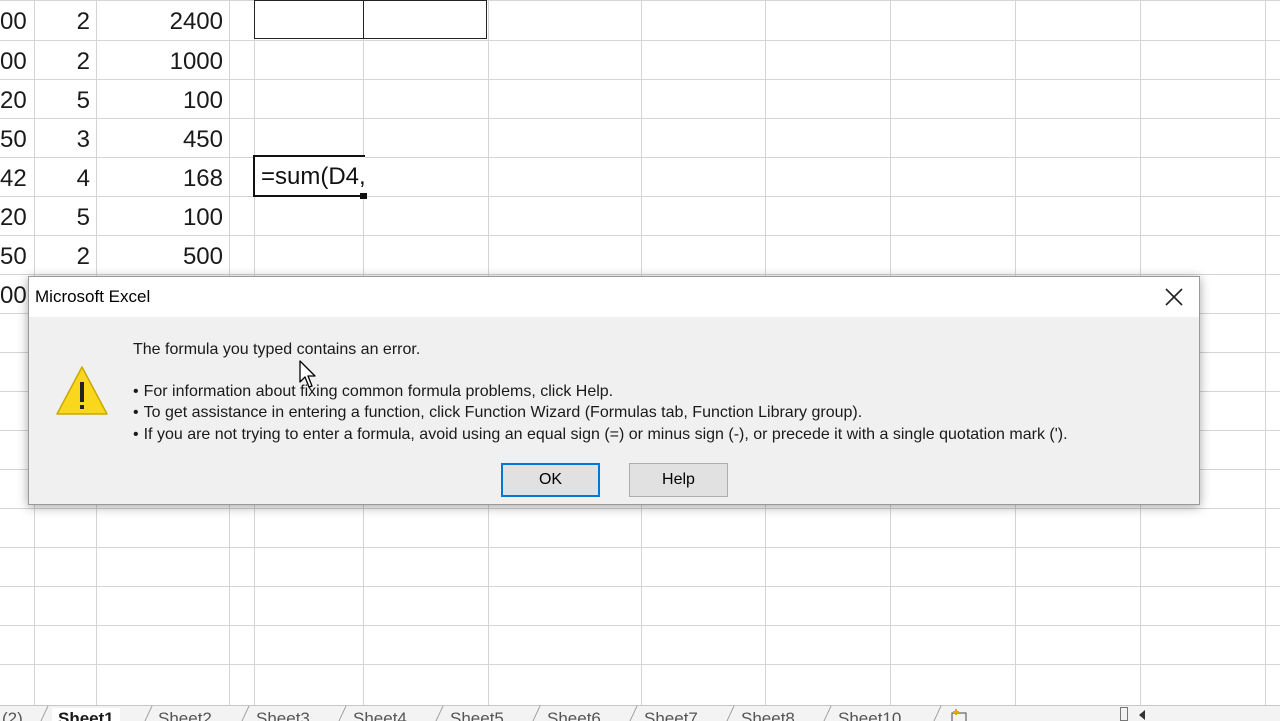 This screenshot has height=721, width=1280. What do you see at coordinates (363, 19) in the screenshot?
I see `cell-divider` at bounding box center [363, 19].